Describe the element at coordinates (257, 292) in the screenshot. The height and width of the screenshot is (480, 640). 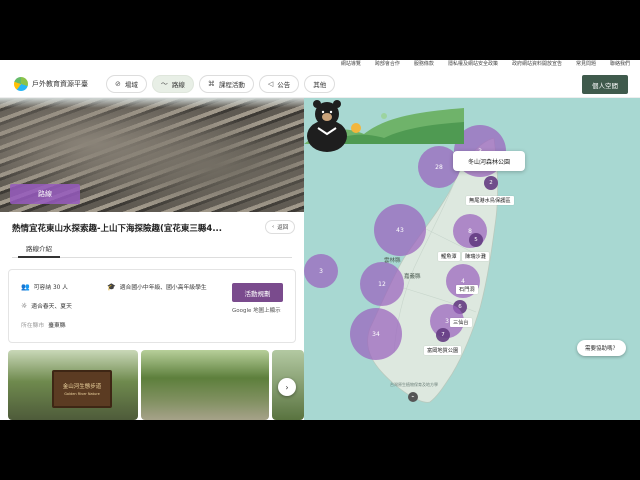
I see `activity-plan-button: 活動規劃` at that location.